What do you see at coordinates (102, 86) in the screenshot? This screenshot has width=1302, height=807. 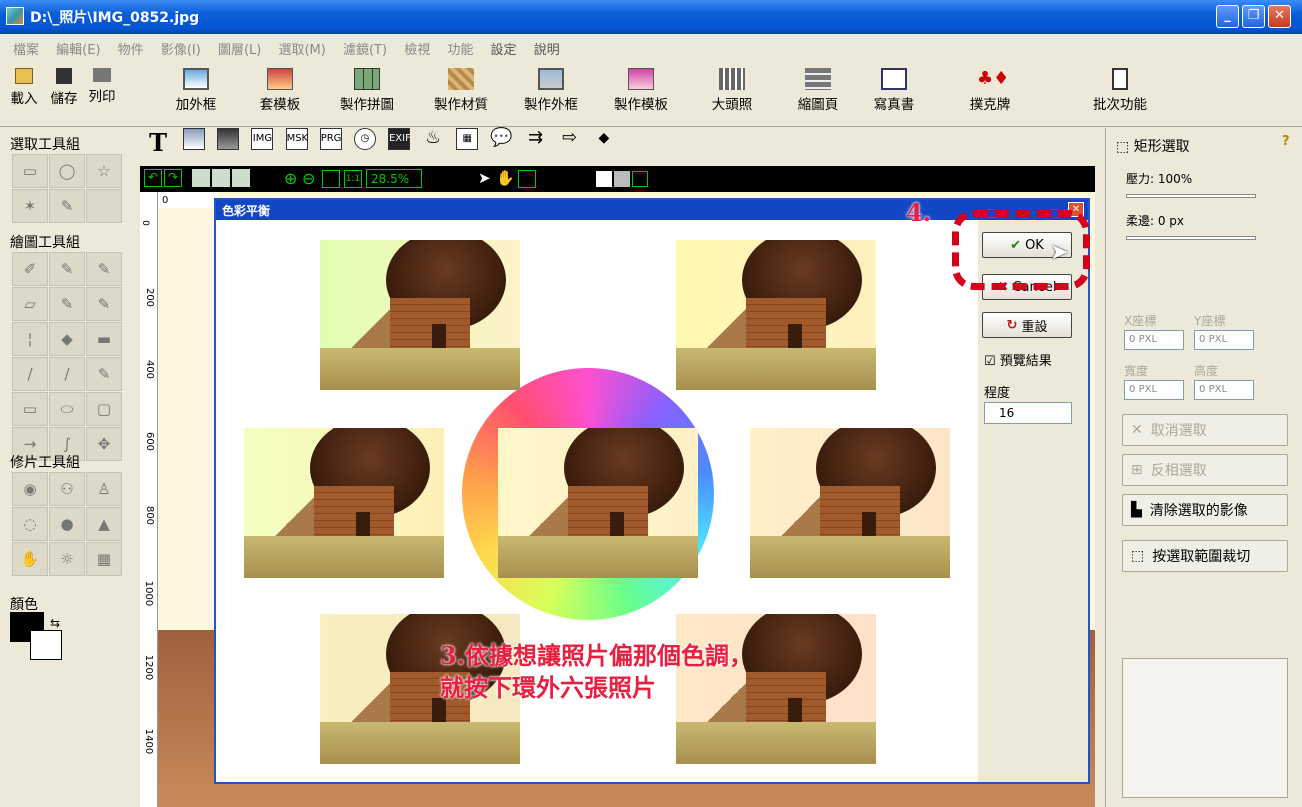 I see `print-button: 列印` at bounding box center [102, 86].